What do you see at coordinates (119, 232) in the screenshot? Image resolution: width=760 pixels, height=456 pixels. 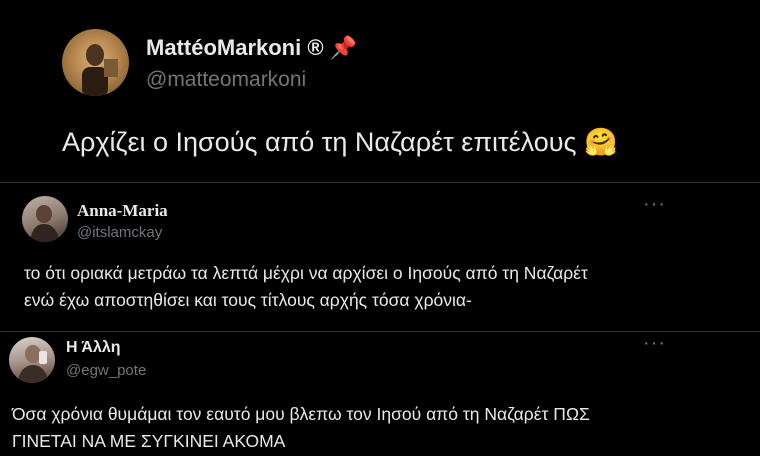 I see `reply-author-handle: @itslamckay` at bounding box center [119, 232].